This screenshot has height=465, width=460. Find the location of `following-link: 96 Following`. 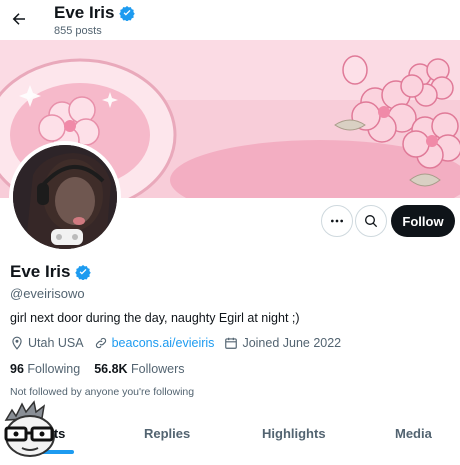

following-link: 96 Following is located at coordinates (45, 369).